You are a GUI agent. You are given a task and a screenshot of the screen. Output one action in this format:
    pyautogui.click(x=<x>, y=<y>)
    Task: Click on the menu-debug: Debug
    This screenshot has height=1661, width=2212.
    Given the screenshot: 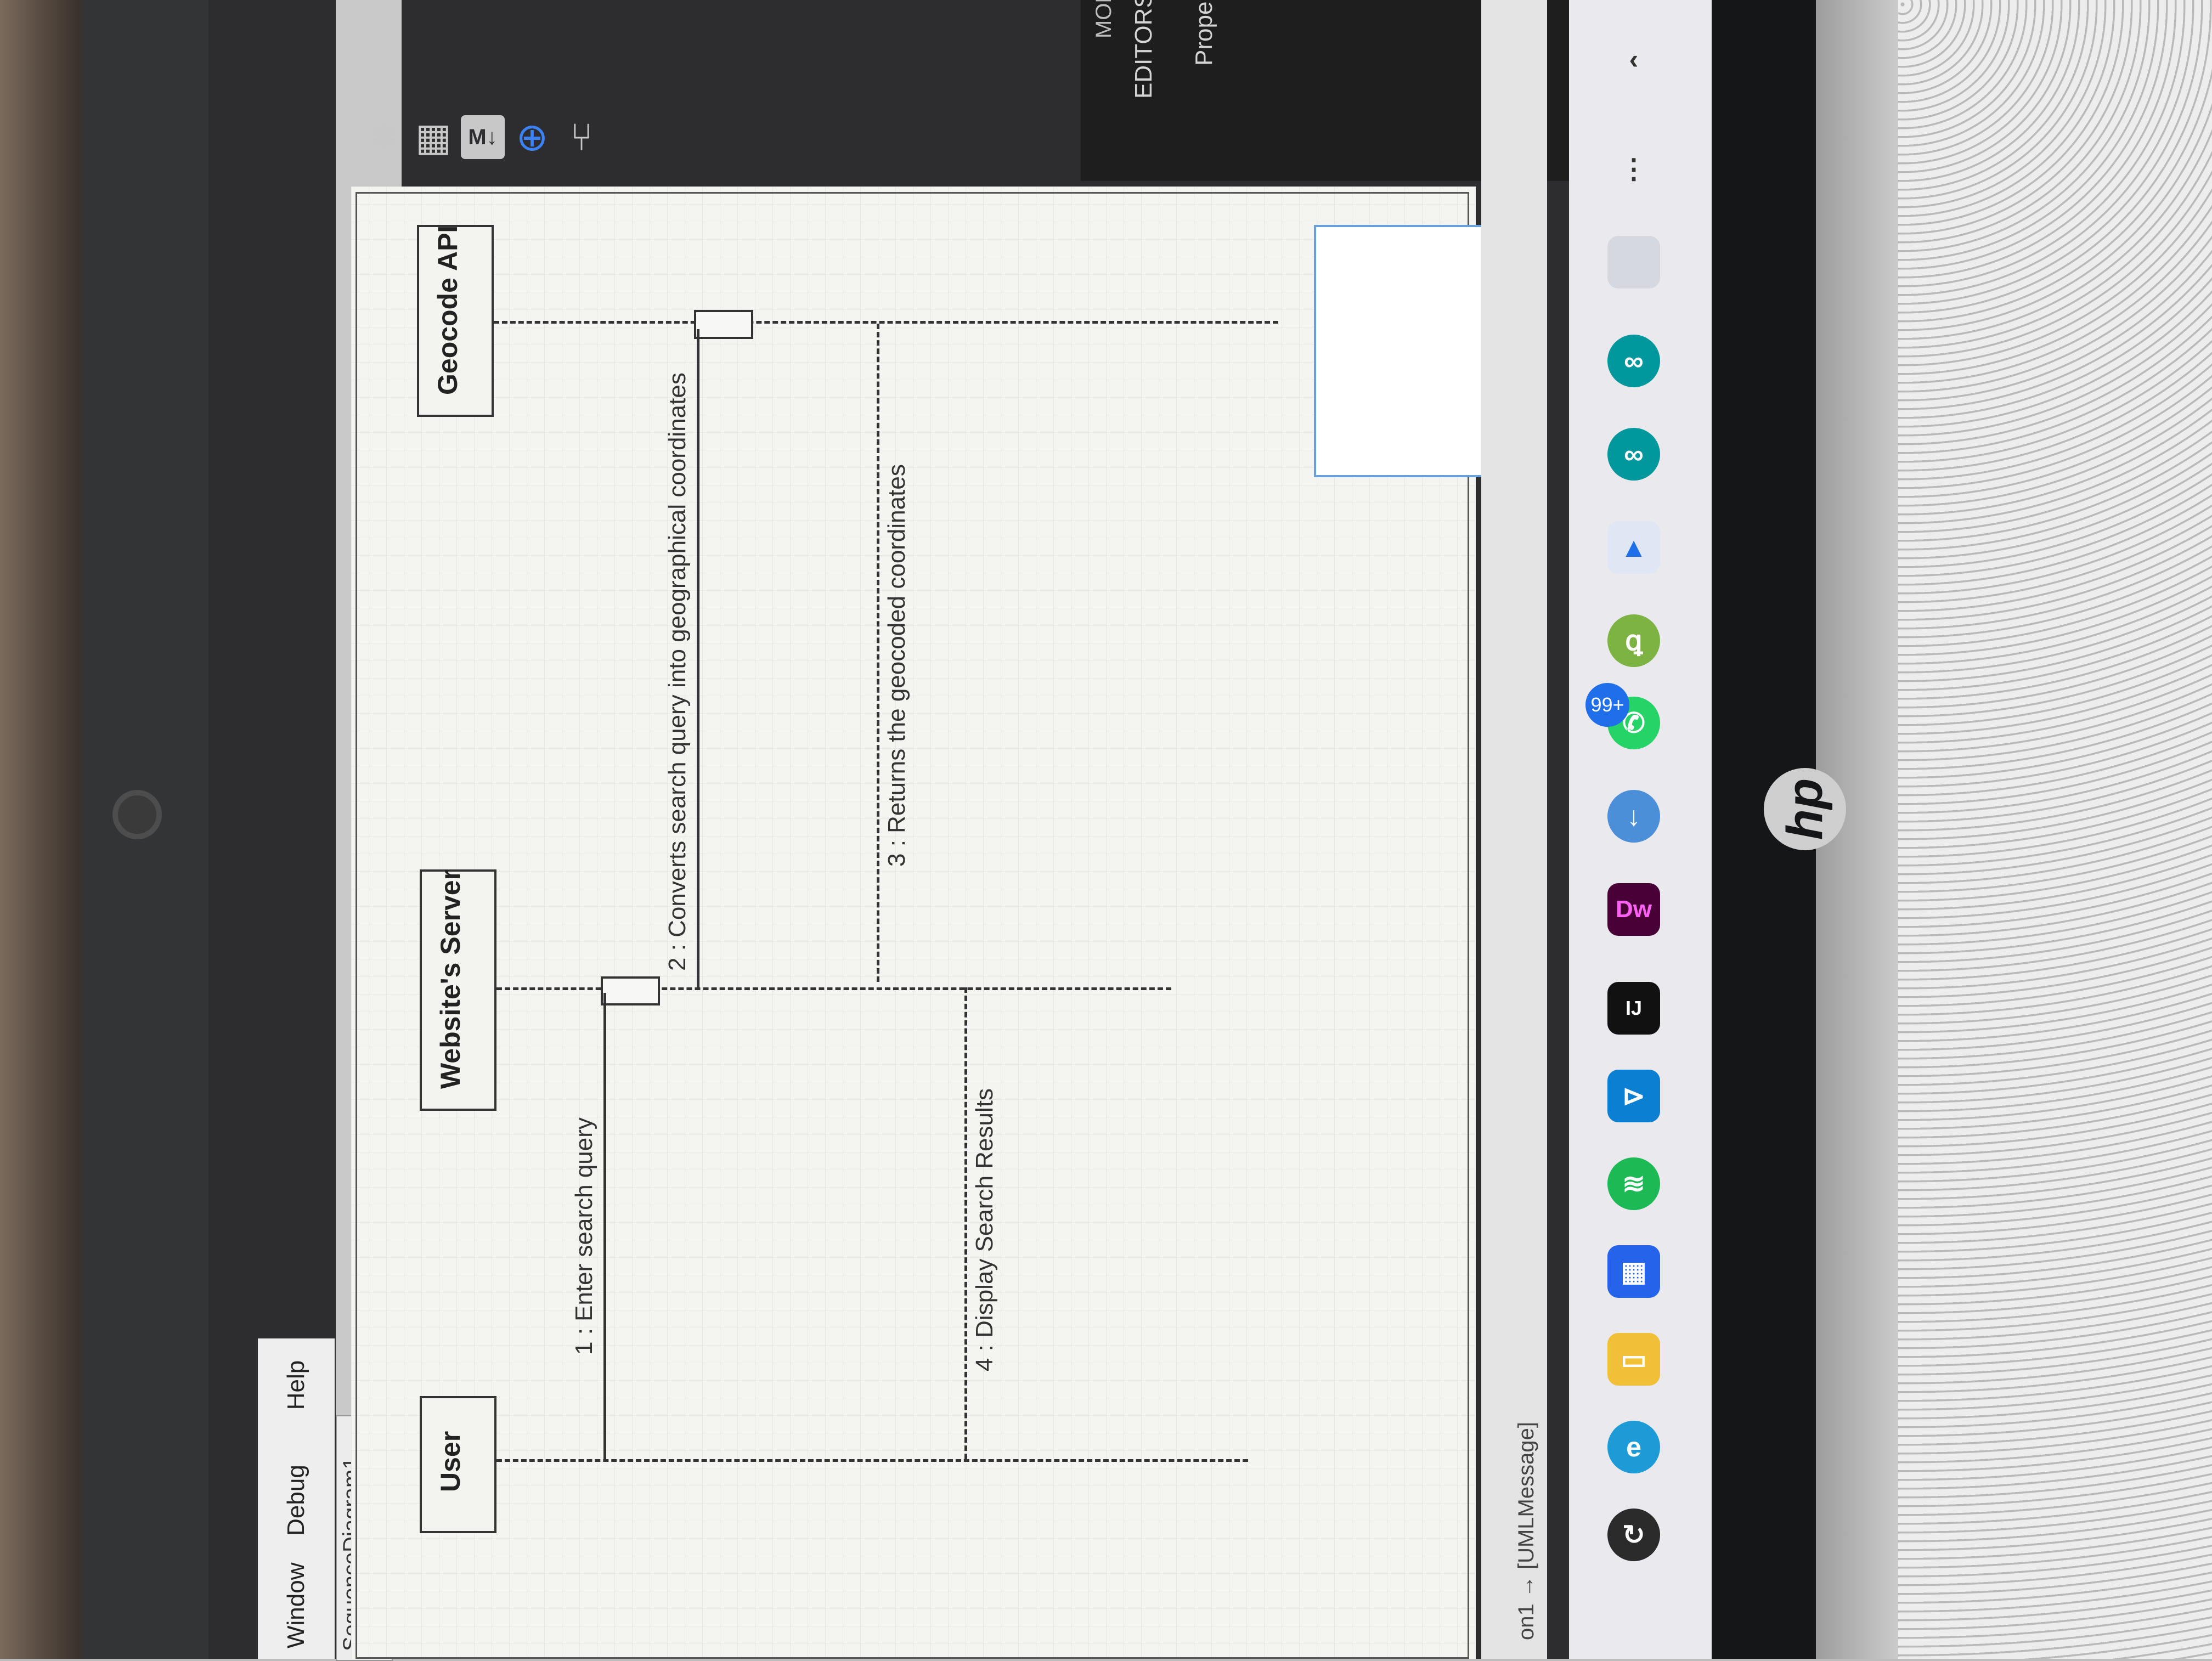 What is the action you would take?
    pyautogui.click(x=296, y=1500)
    